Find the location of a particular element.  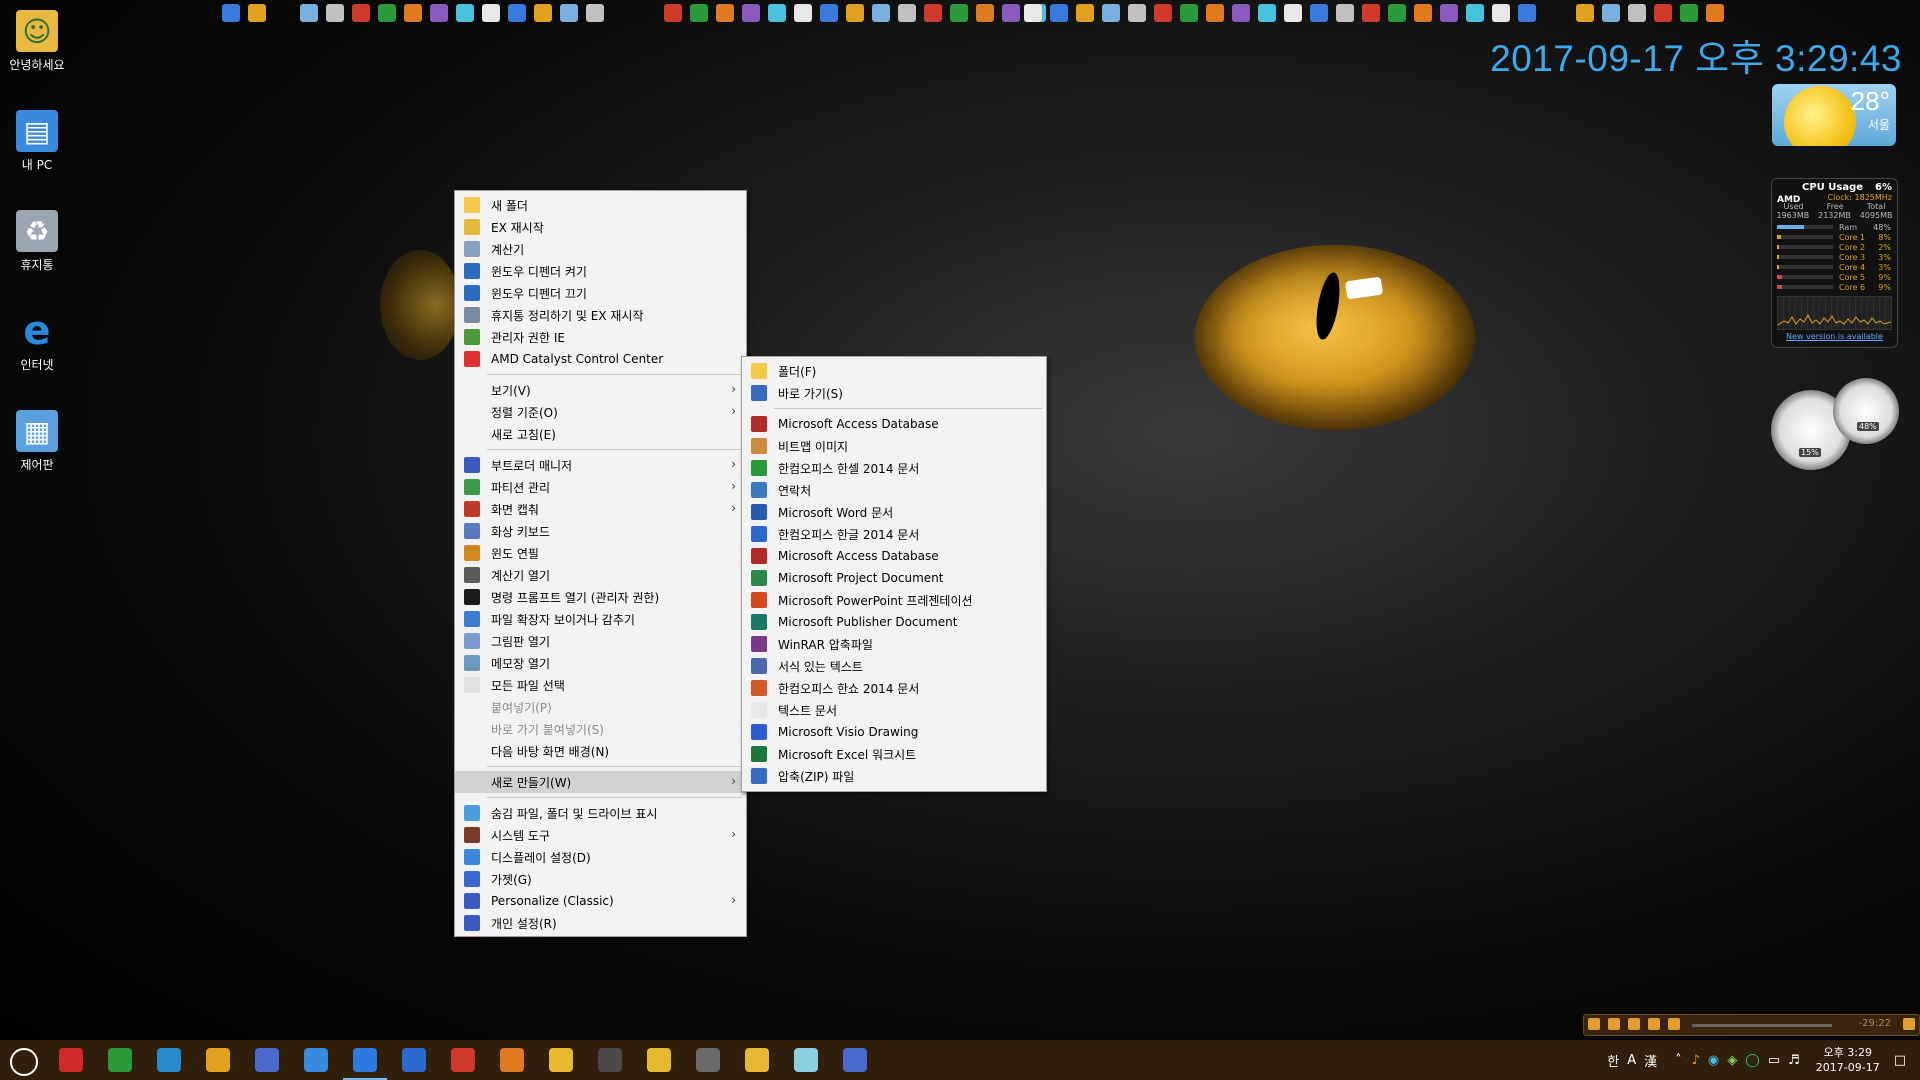

menu-item: 정렬 기준(O) › is located at coordinates (600, 412).